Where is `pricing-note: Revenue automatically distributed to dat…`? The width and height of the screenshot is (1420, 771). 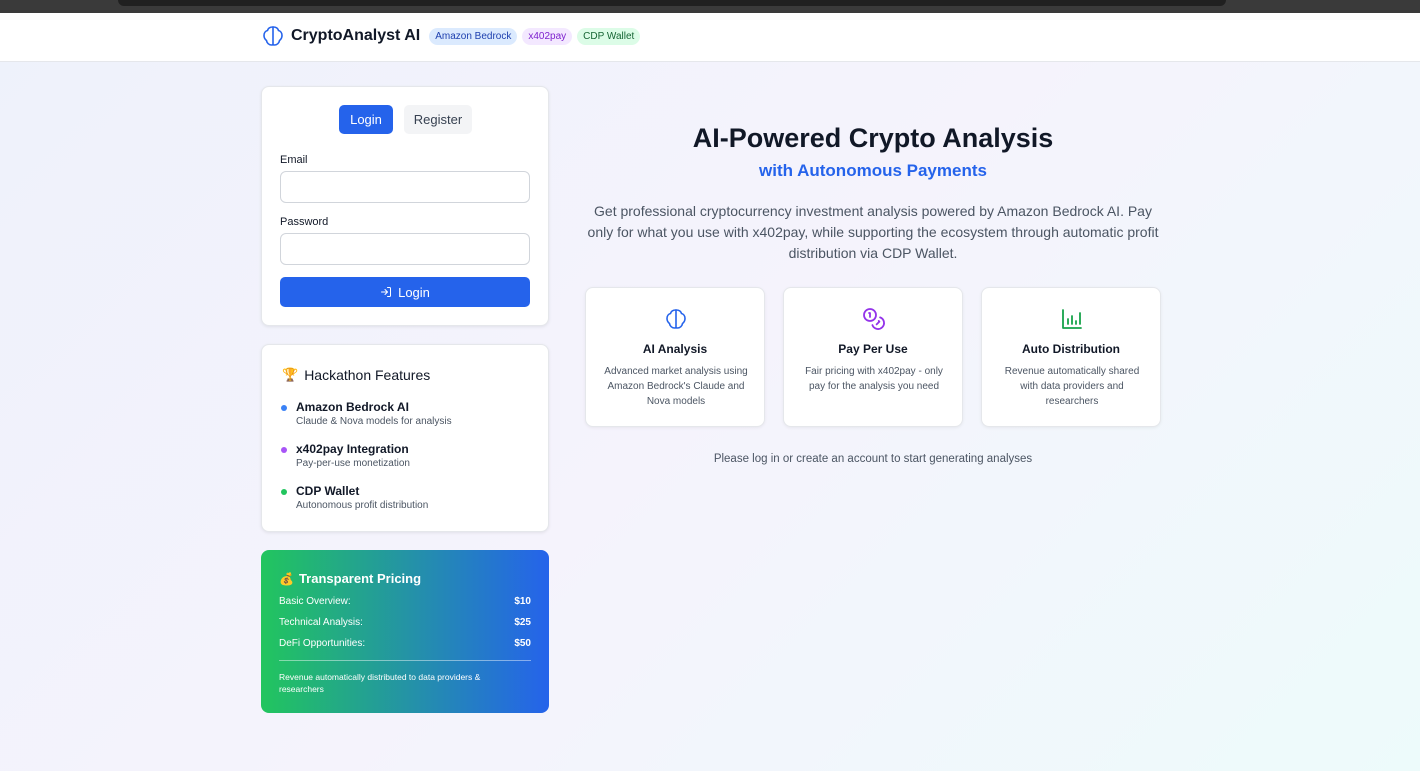
pricing-note: Revenue automatically distributed to dat… is located at coordinates (380, 683).